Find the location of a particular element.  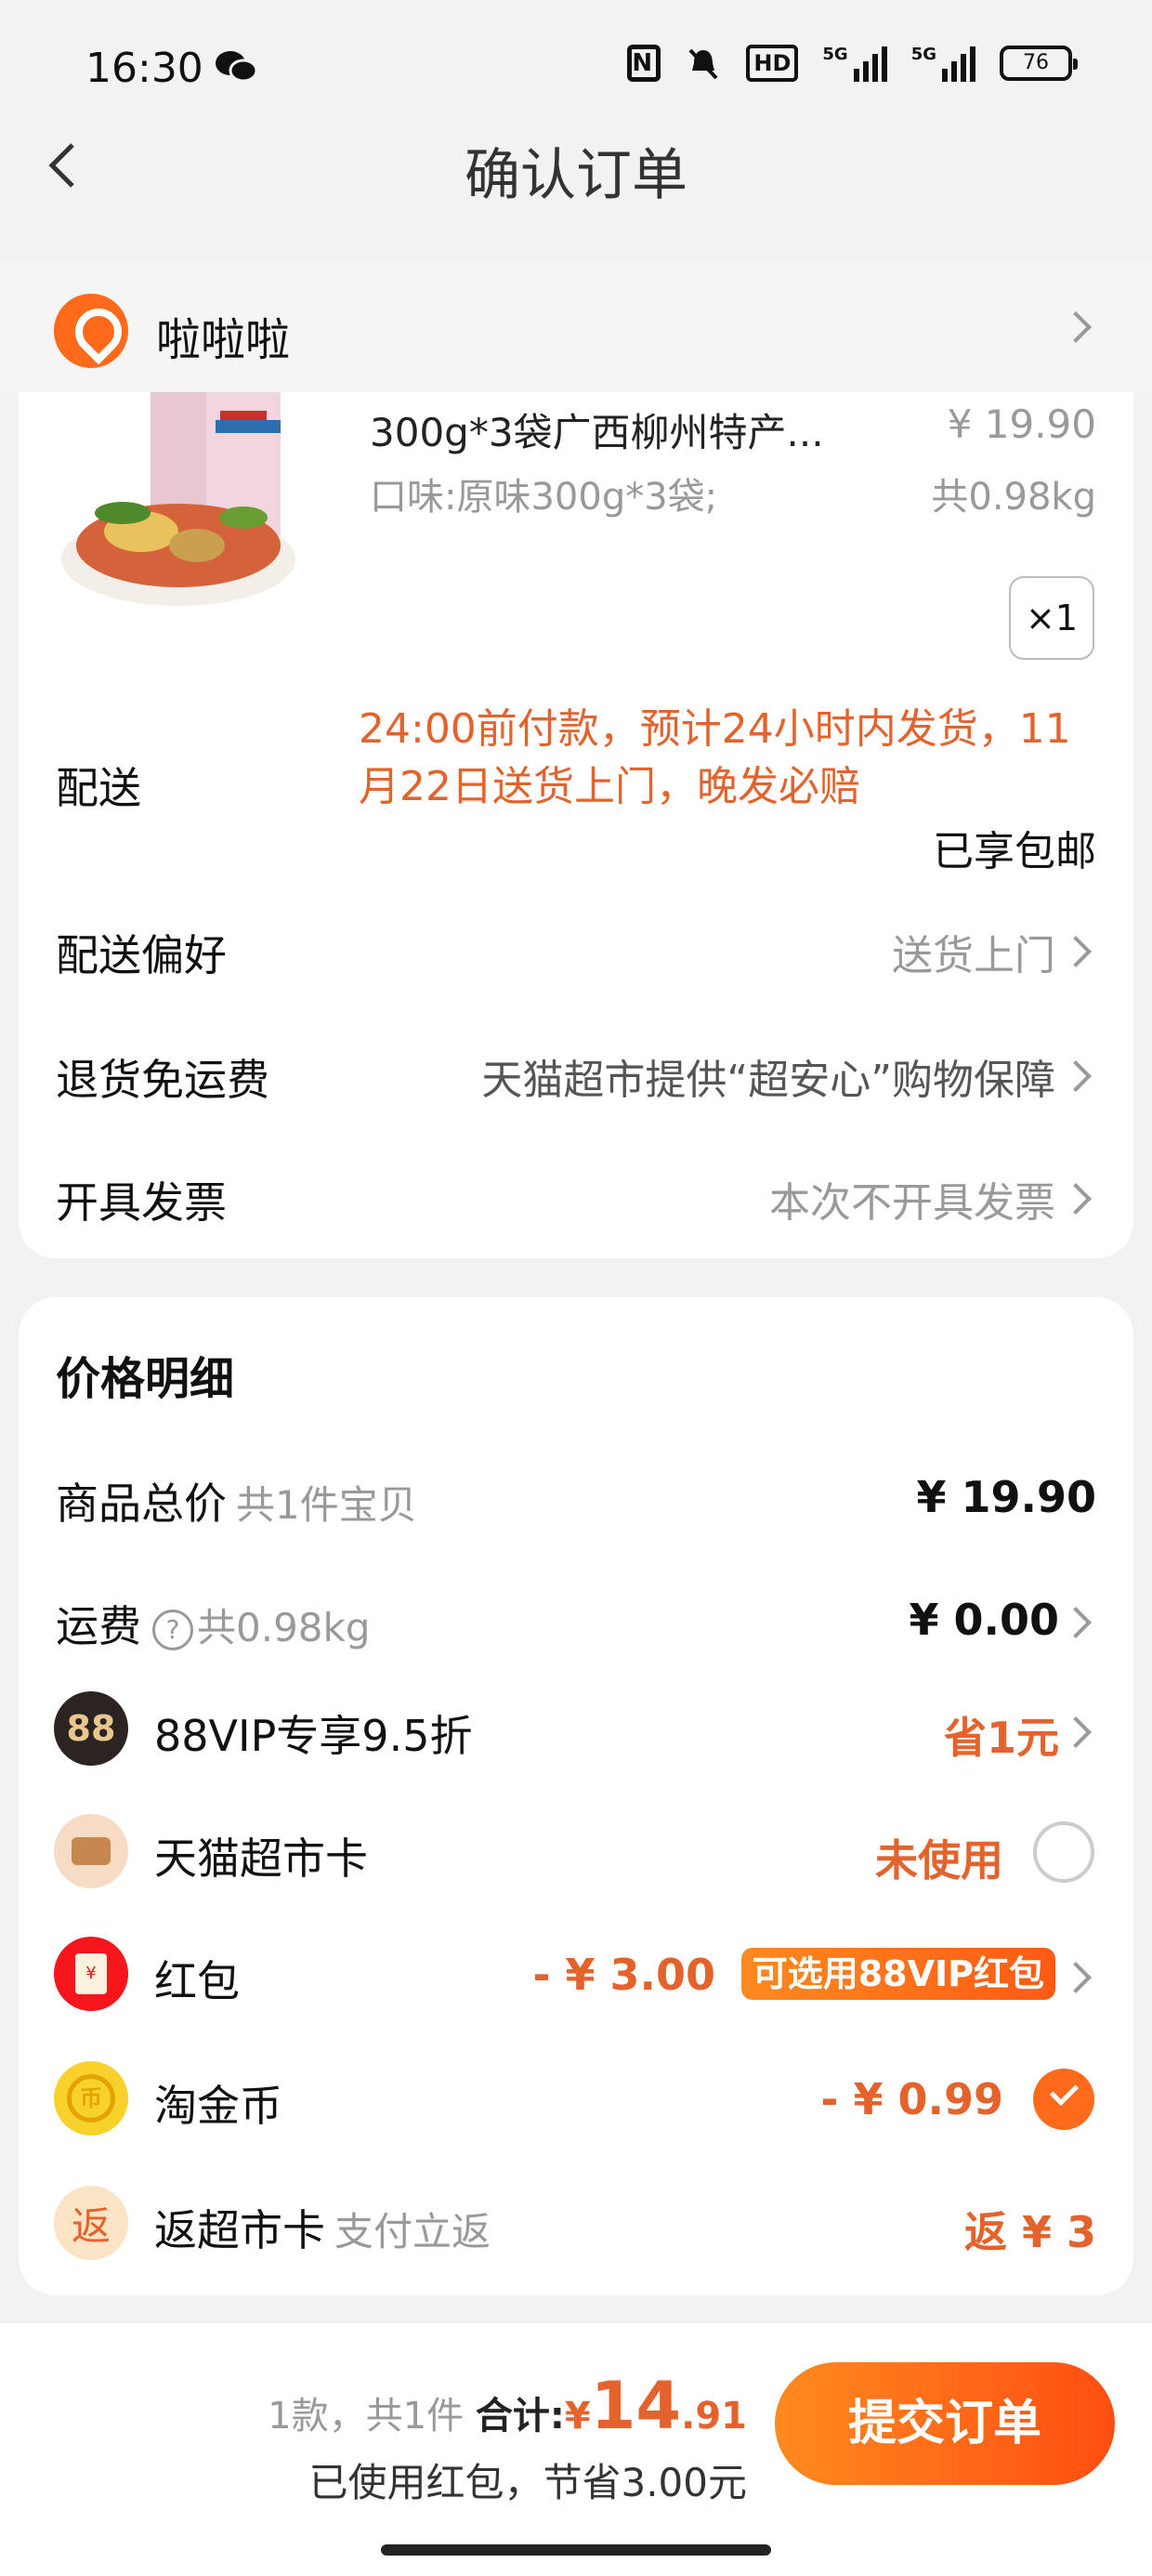

check-icon is located at coordinates (1063, 2099).